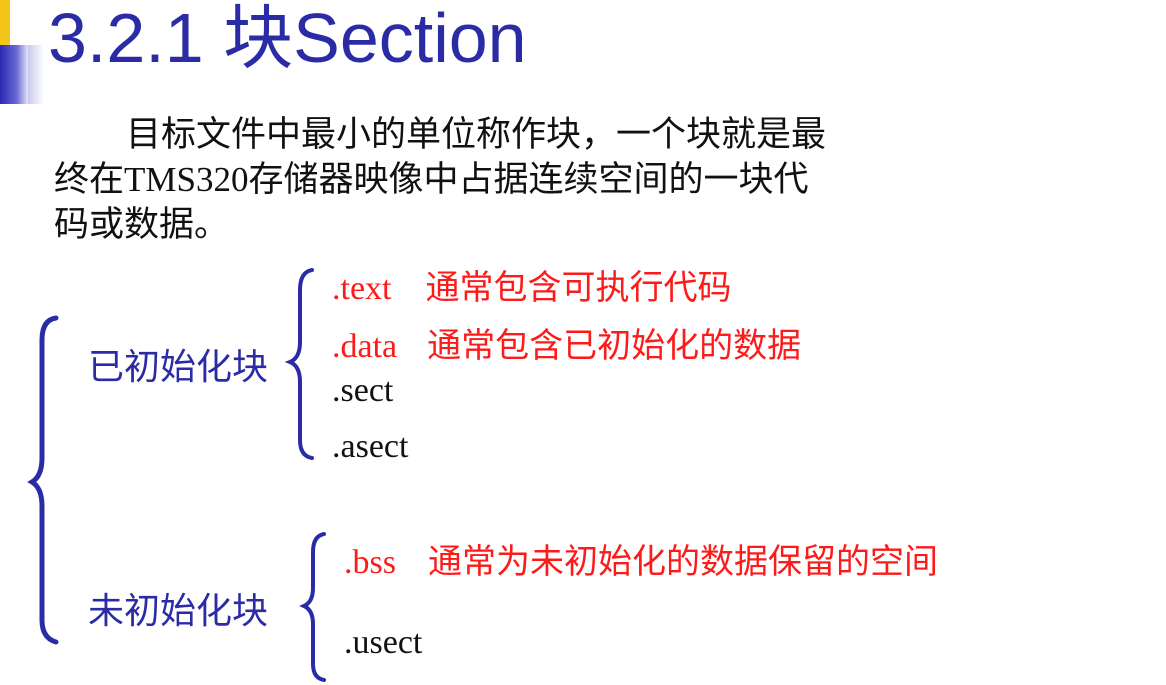 This screenshot has width=1166, height=685. I want to click on uninitialized-label: 未初始化块, so click(178, 611).